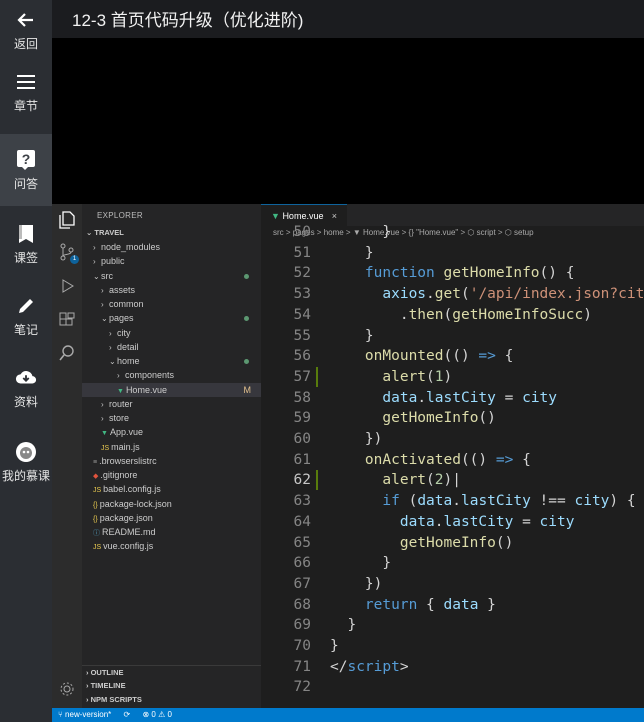 This screenshot has width=644, height=722. I want to click on extensions-icon, so click(67, 320).